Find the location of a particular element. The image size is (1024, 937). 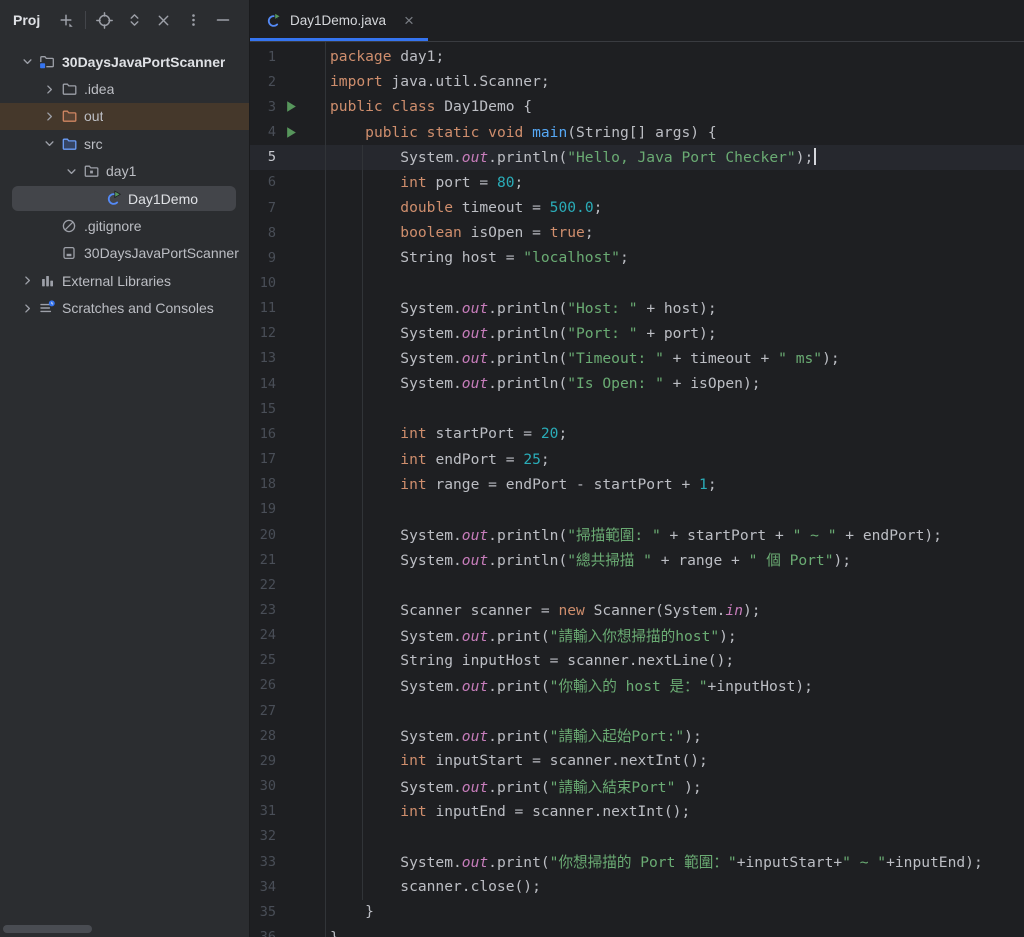

gutter: 32 is located at coordinates (287, 836).